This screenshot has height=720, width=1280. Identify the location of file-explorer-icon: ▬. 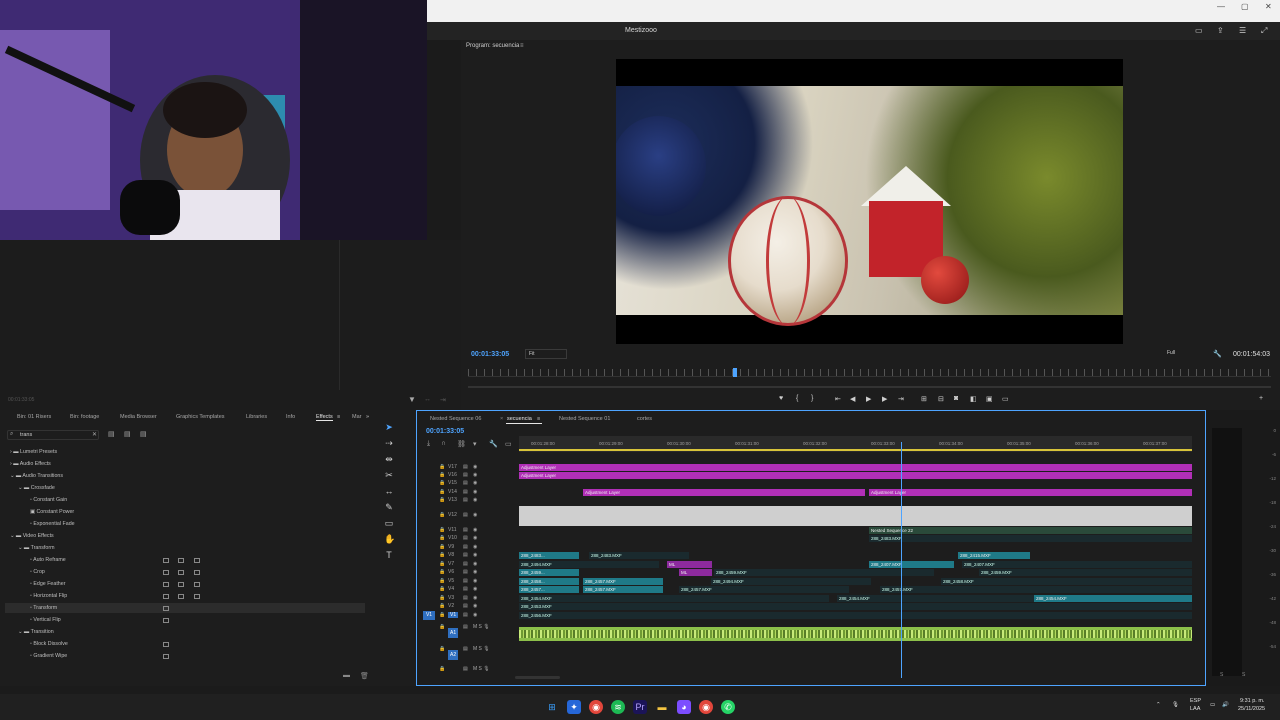
(662, 707).